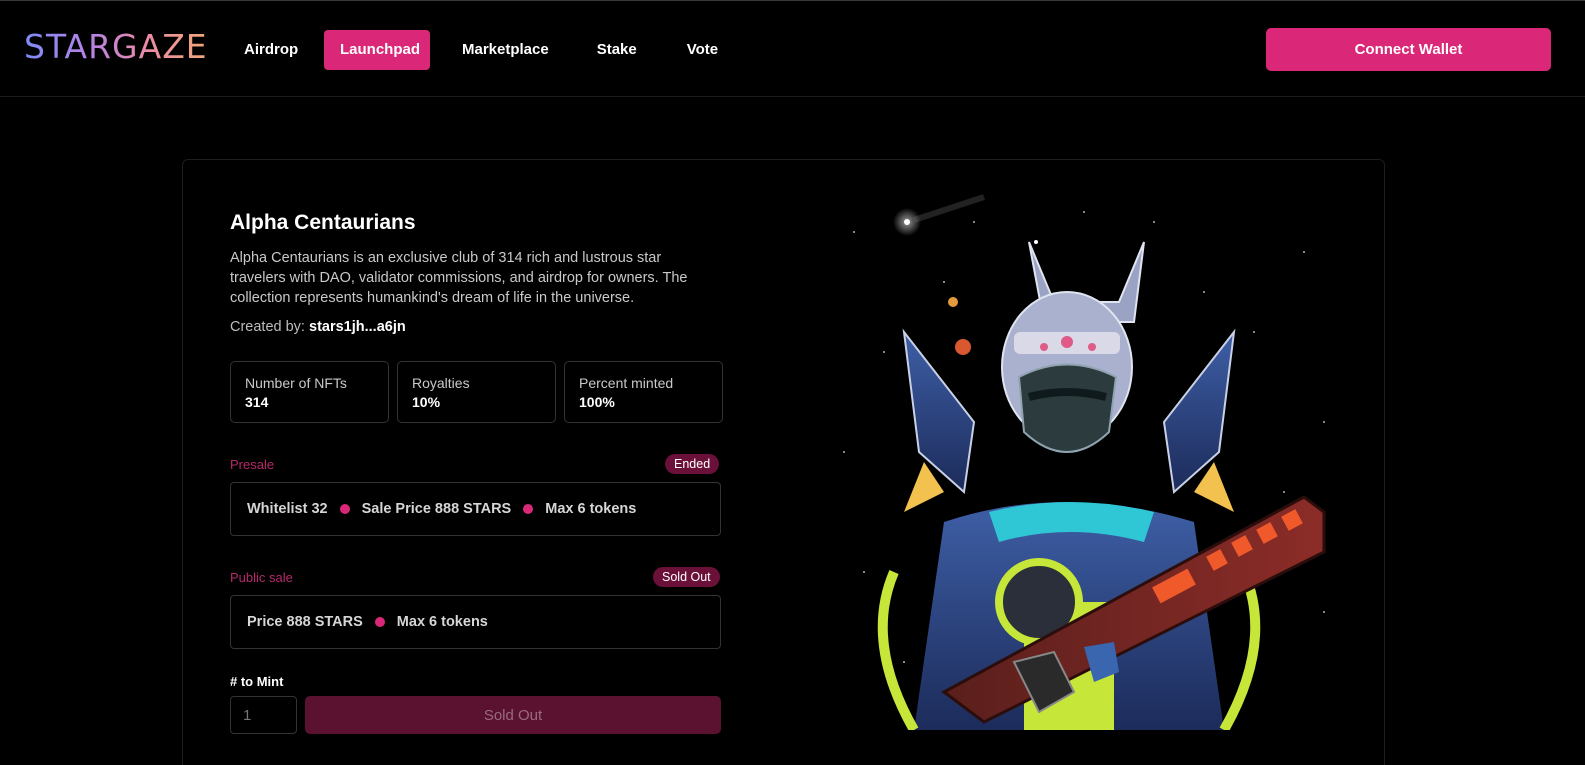 Image resolution: width=1585 pixels, height=765 pixels. I want to click on presale-max-tokens: Max 6 tokens, so click(591, 509).